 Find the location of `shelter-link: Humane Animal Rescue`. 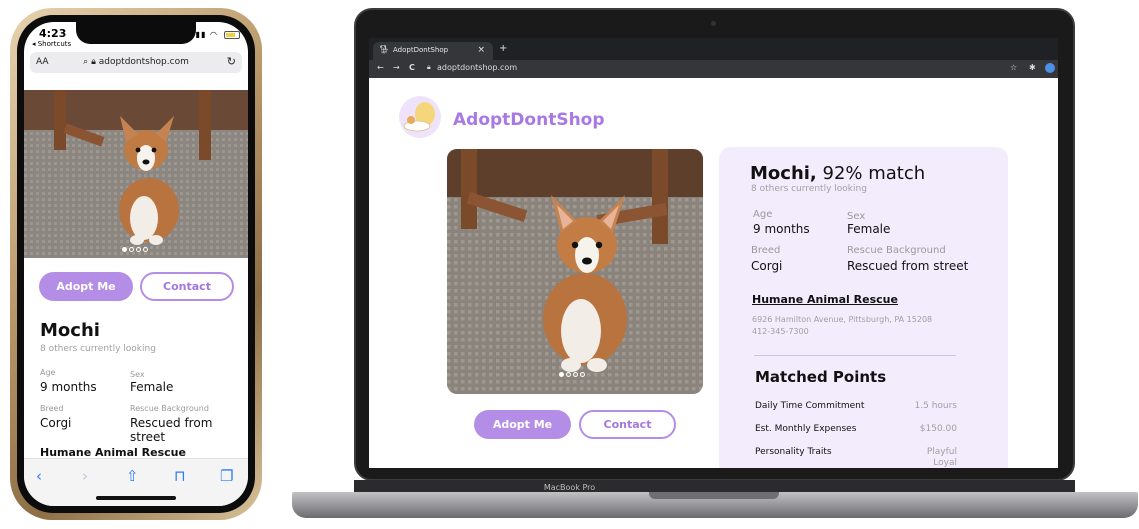

shelter-link: Humane Animal Rescue is located at coordinates (825, 299).